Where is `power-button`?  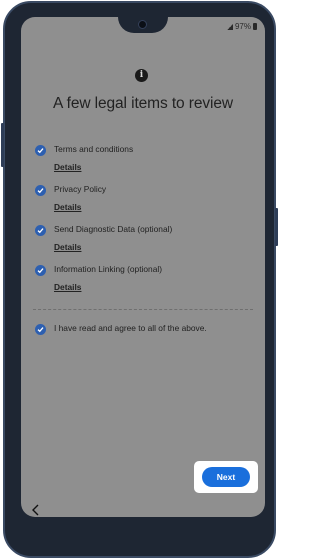
power-button is located at coordinates (276, 227).